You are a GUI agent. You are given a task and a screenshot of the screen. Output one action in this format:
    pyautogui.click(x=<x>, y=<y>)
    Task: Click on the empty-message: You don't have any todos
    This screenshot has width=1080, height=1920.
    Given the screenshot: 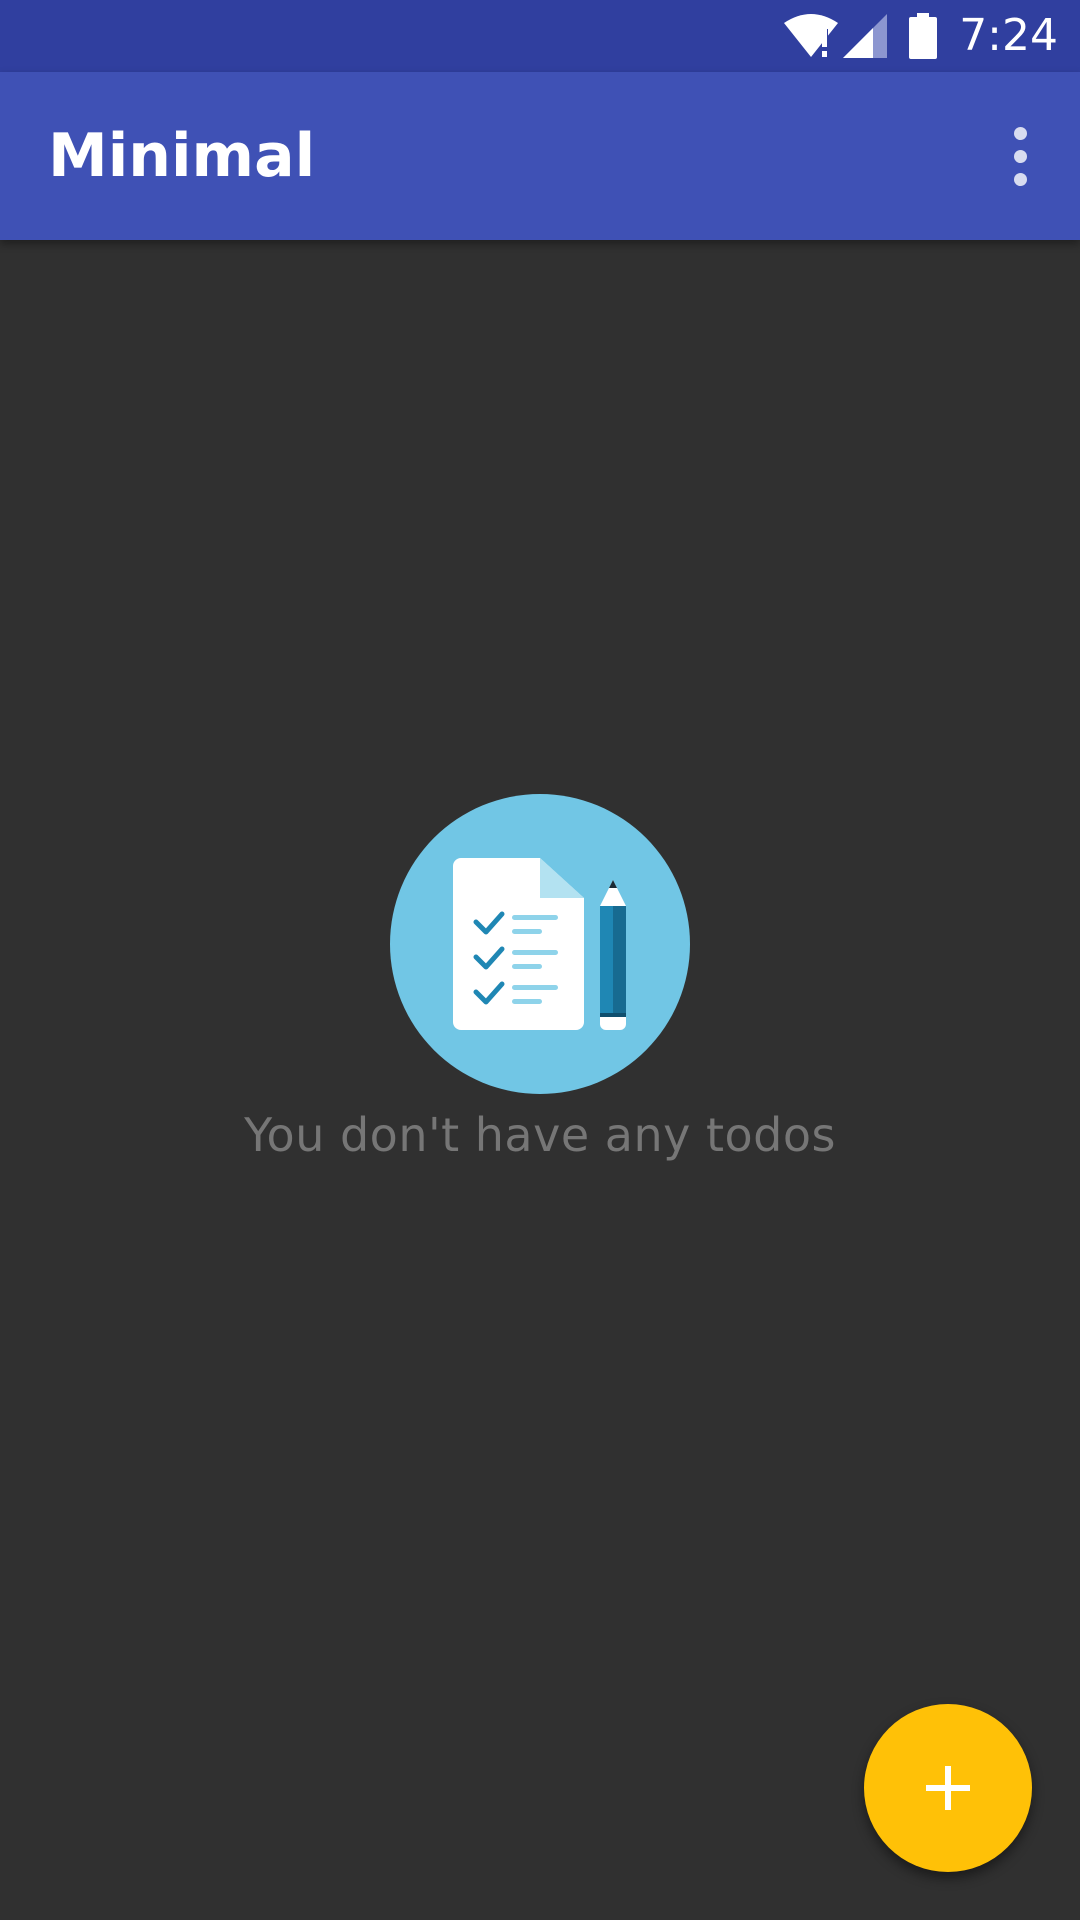 What is the action you would take?
    pyautogui.click(x=540, y=1135)
    